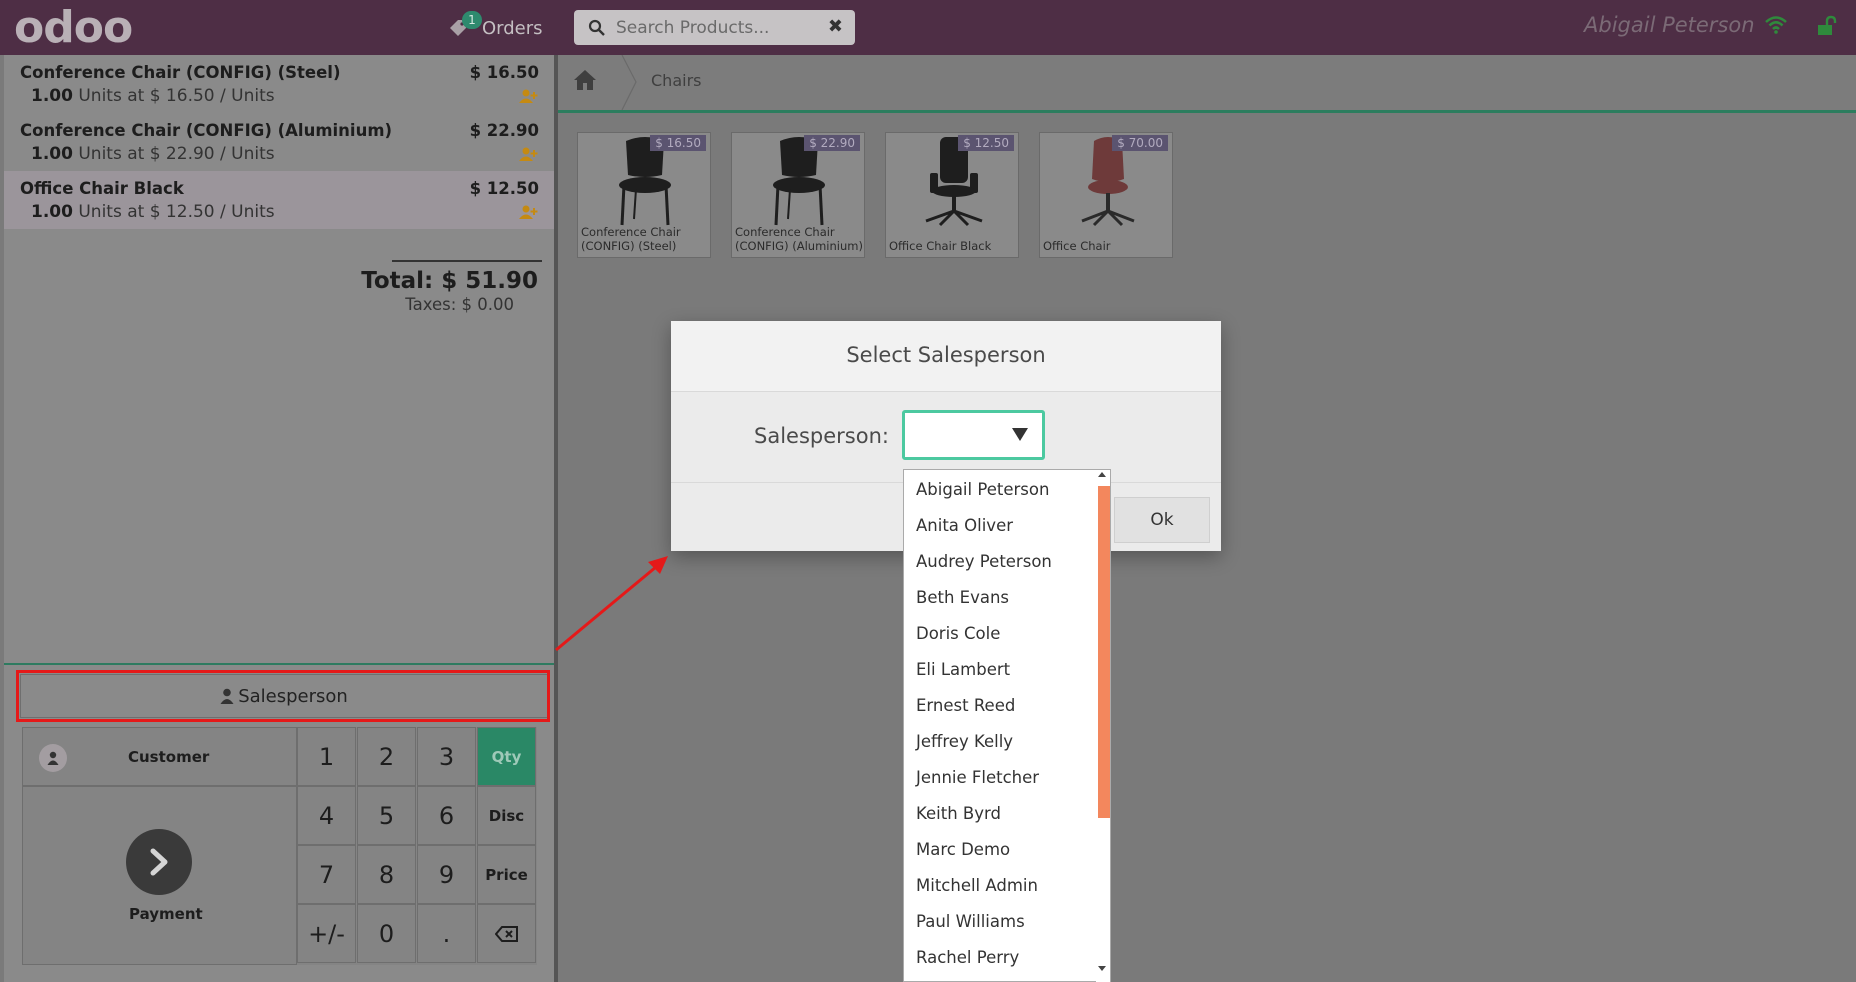  I want to click on numpad-key-8: 8, so click(386, 874).